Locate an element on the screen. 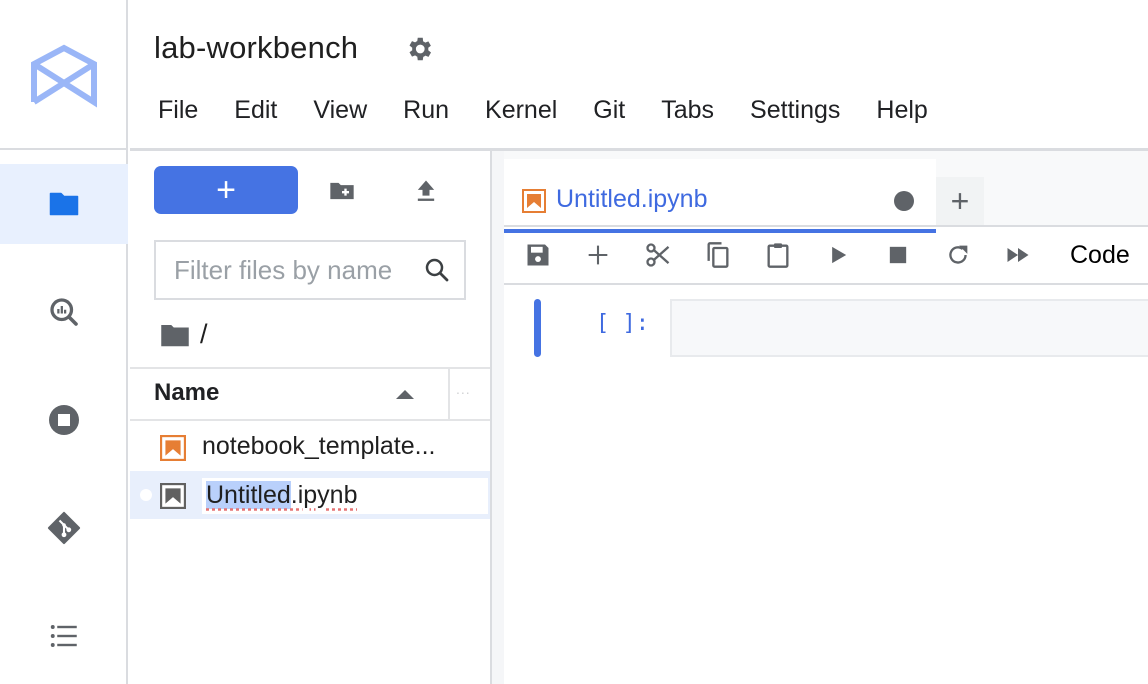  menu-help: Help is located at coordinates (901, 110).